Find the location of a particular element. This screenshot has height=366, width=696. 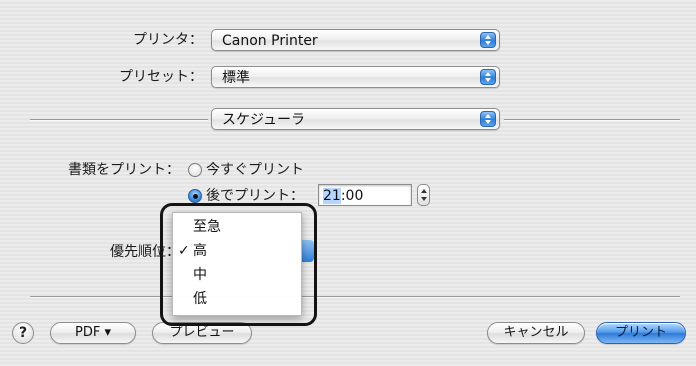

panel-value: スケジューラ is located at coordinates (264, 120).